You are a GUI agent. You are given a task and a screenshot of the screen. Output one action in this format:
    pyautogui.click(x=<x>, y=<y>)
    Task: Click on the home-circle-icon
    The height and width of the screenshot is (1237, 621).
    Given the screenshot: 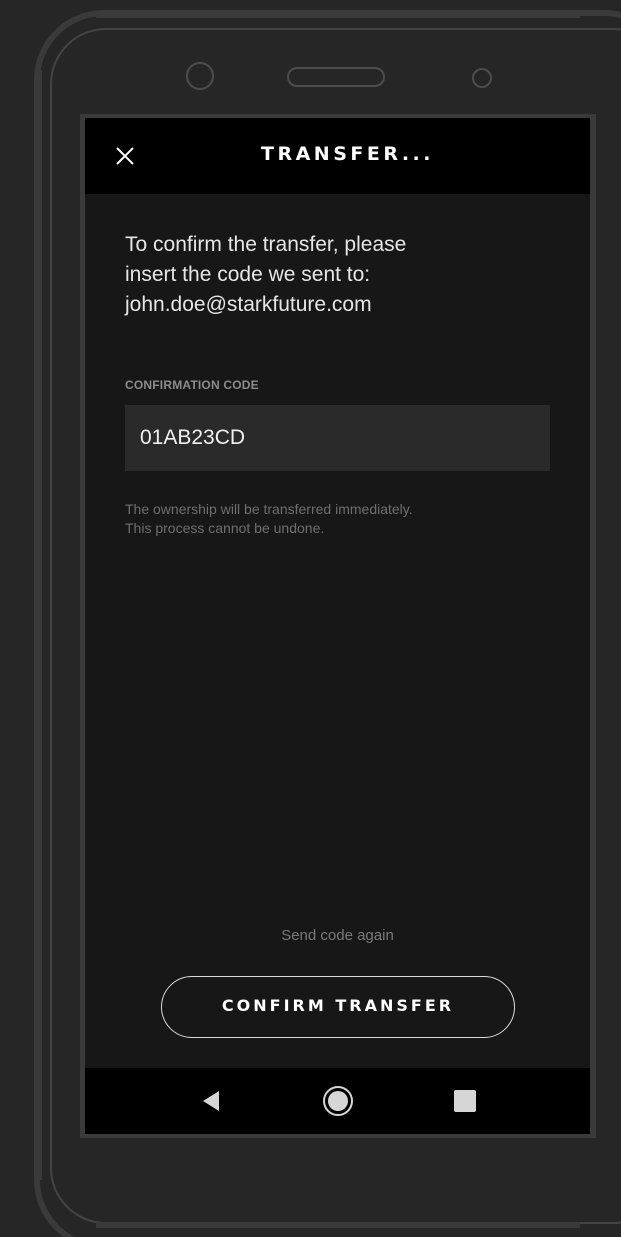 What is the action you would take?
    pyautogui.click(x=338, y=1101)
    